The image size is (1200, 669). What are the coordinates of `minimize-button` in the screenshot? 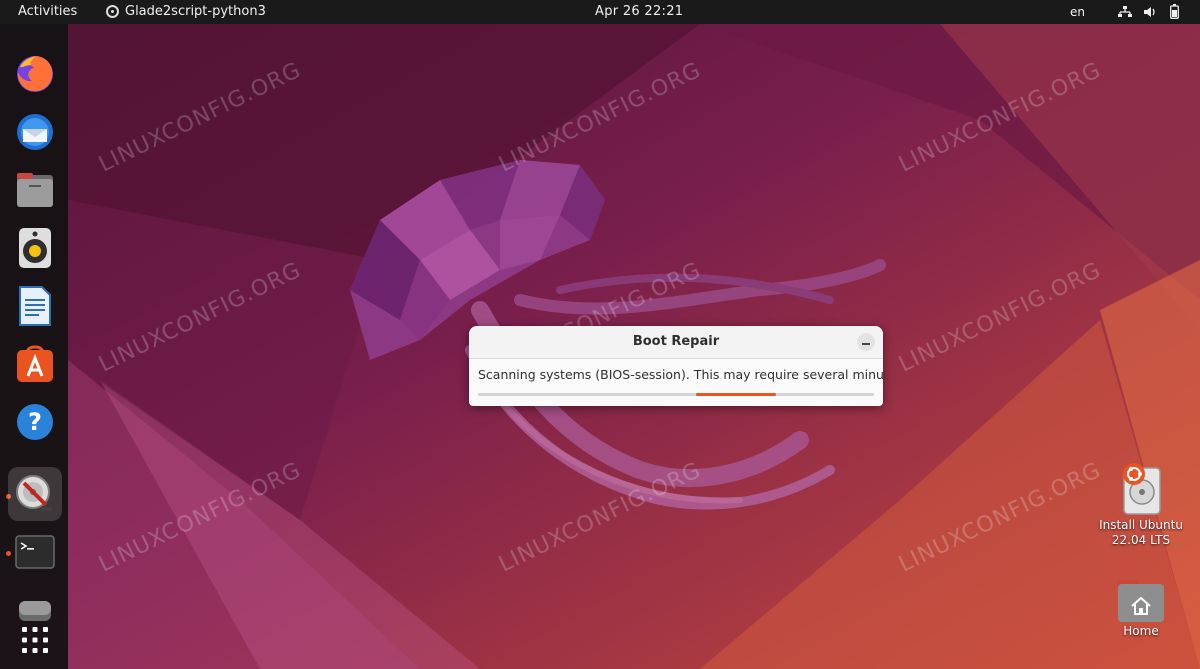 It's located at (866, 342).